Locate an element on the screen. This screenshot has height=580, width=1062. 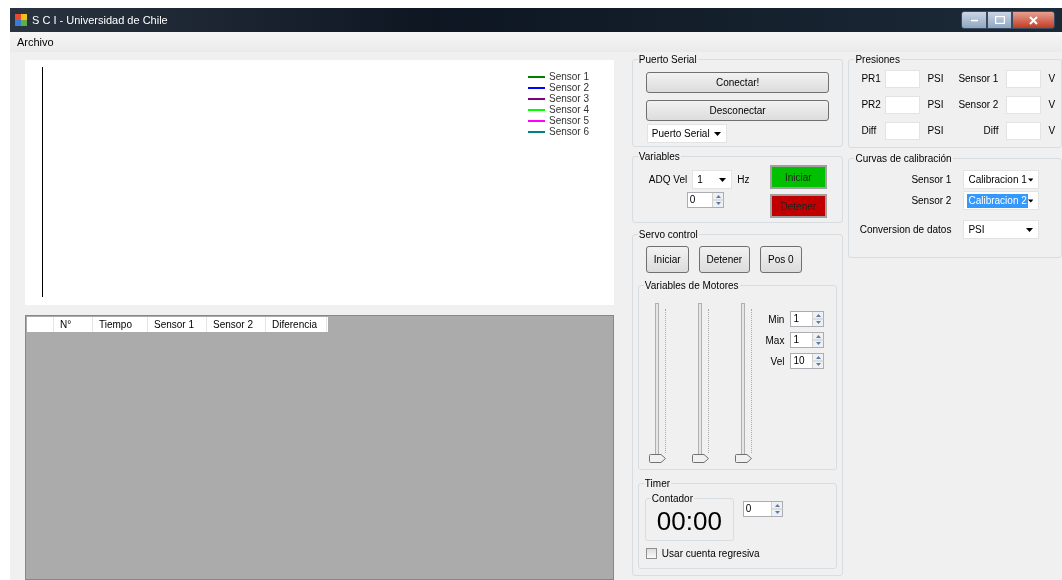
dropdown: Calibracion 1 is located at coordinates (1001, 179).